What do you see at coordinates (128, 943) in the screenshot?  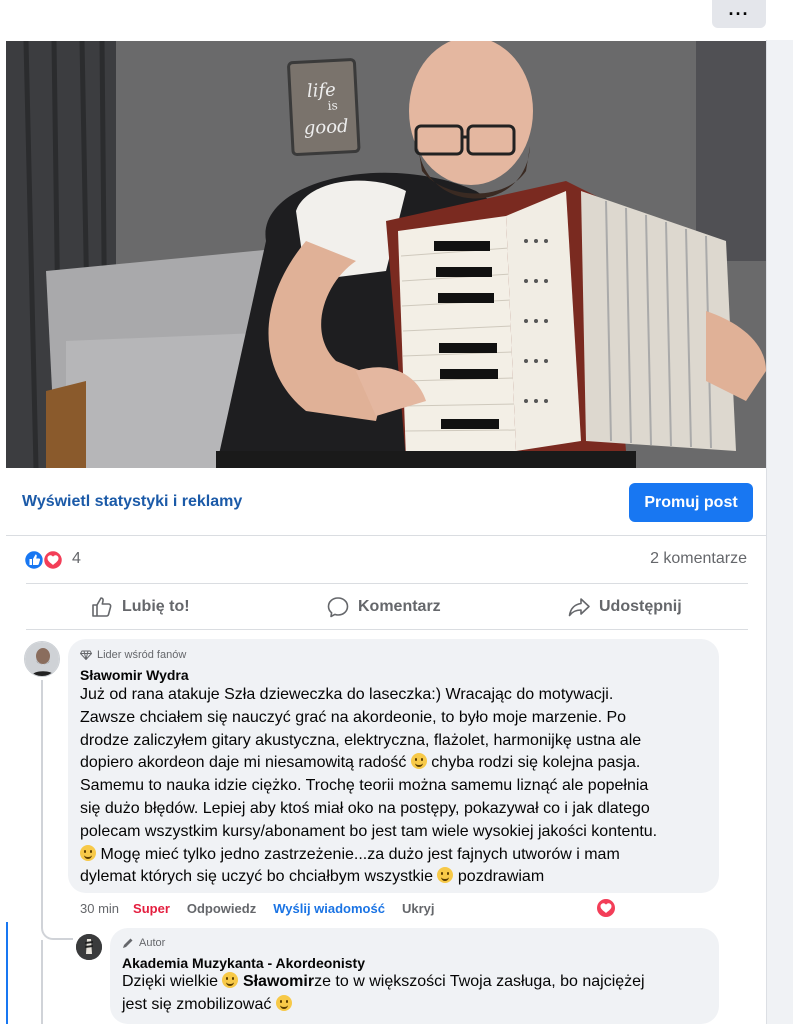 I see `pencil-icon` at bounding box center [128, 943].